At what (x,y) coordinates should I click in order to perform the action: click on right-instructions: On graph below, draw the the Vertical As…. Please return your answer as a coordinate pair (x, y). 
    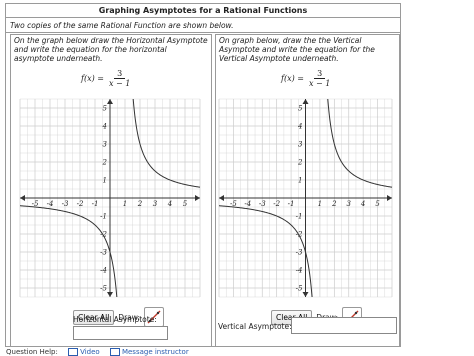
    Looking at the image, I should click on (297, 49).